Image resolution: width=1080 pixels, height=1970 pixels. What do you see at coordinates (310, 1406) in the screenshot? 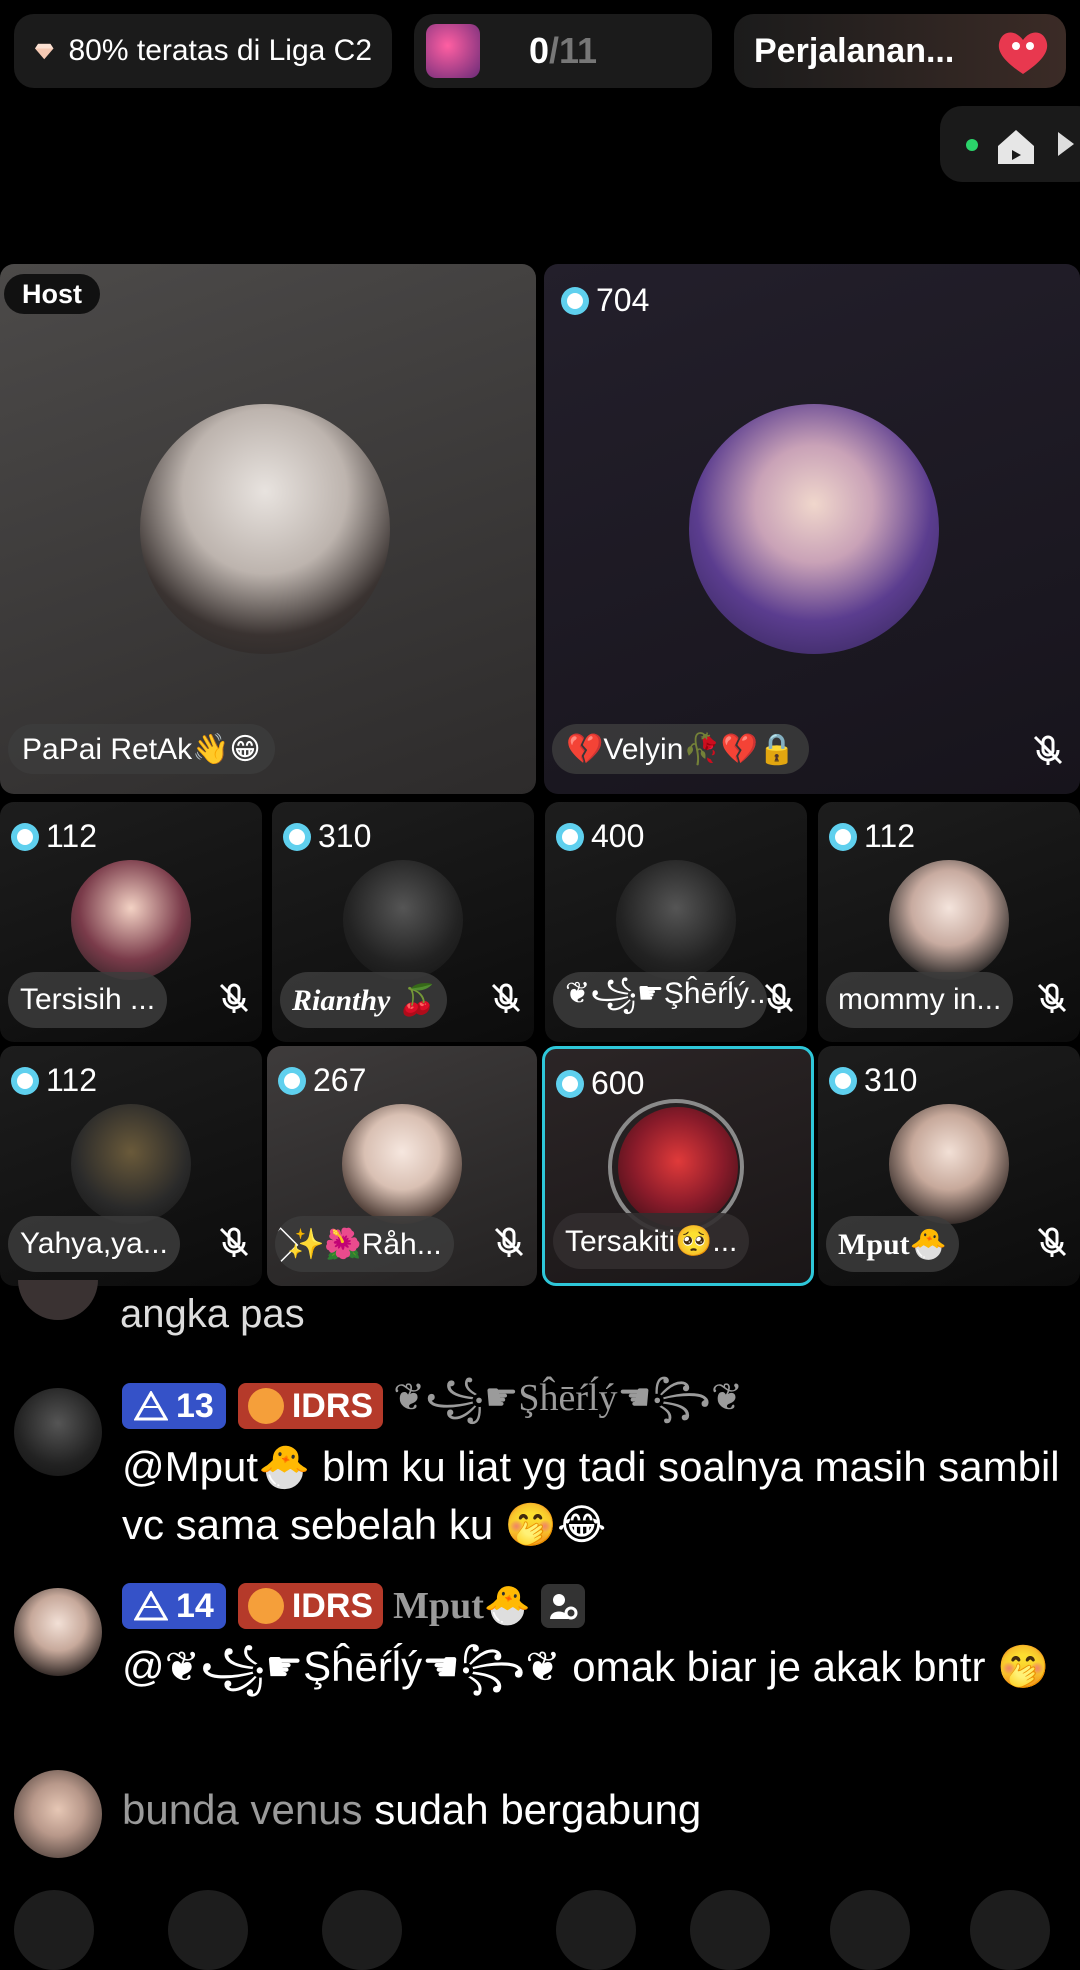
I see `tag-badge: IDRS` at bounding box center [310, 1406].